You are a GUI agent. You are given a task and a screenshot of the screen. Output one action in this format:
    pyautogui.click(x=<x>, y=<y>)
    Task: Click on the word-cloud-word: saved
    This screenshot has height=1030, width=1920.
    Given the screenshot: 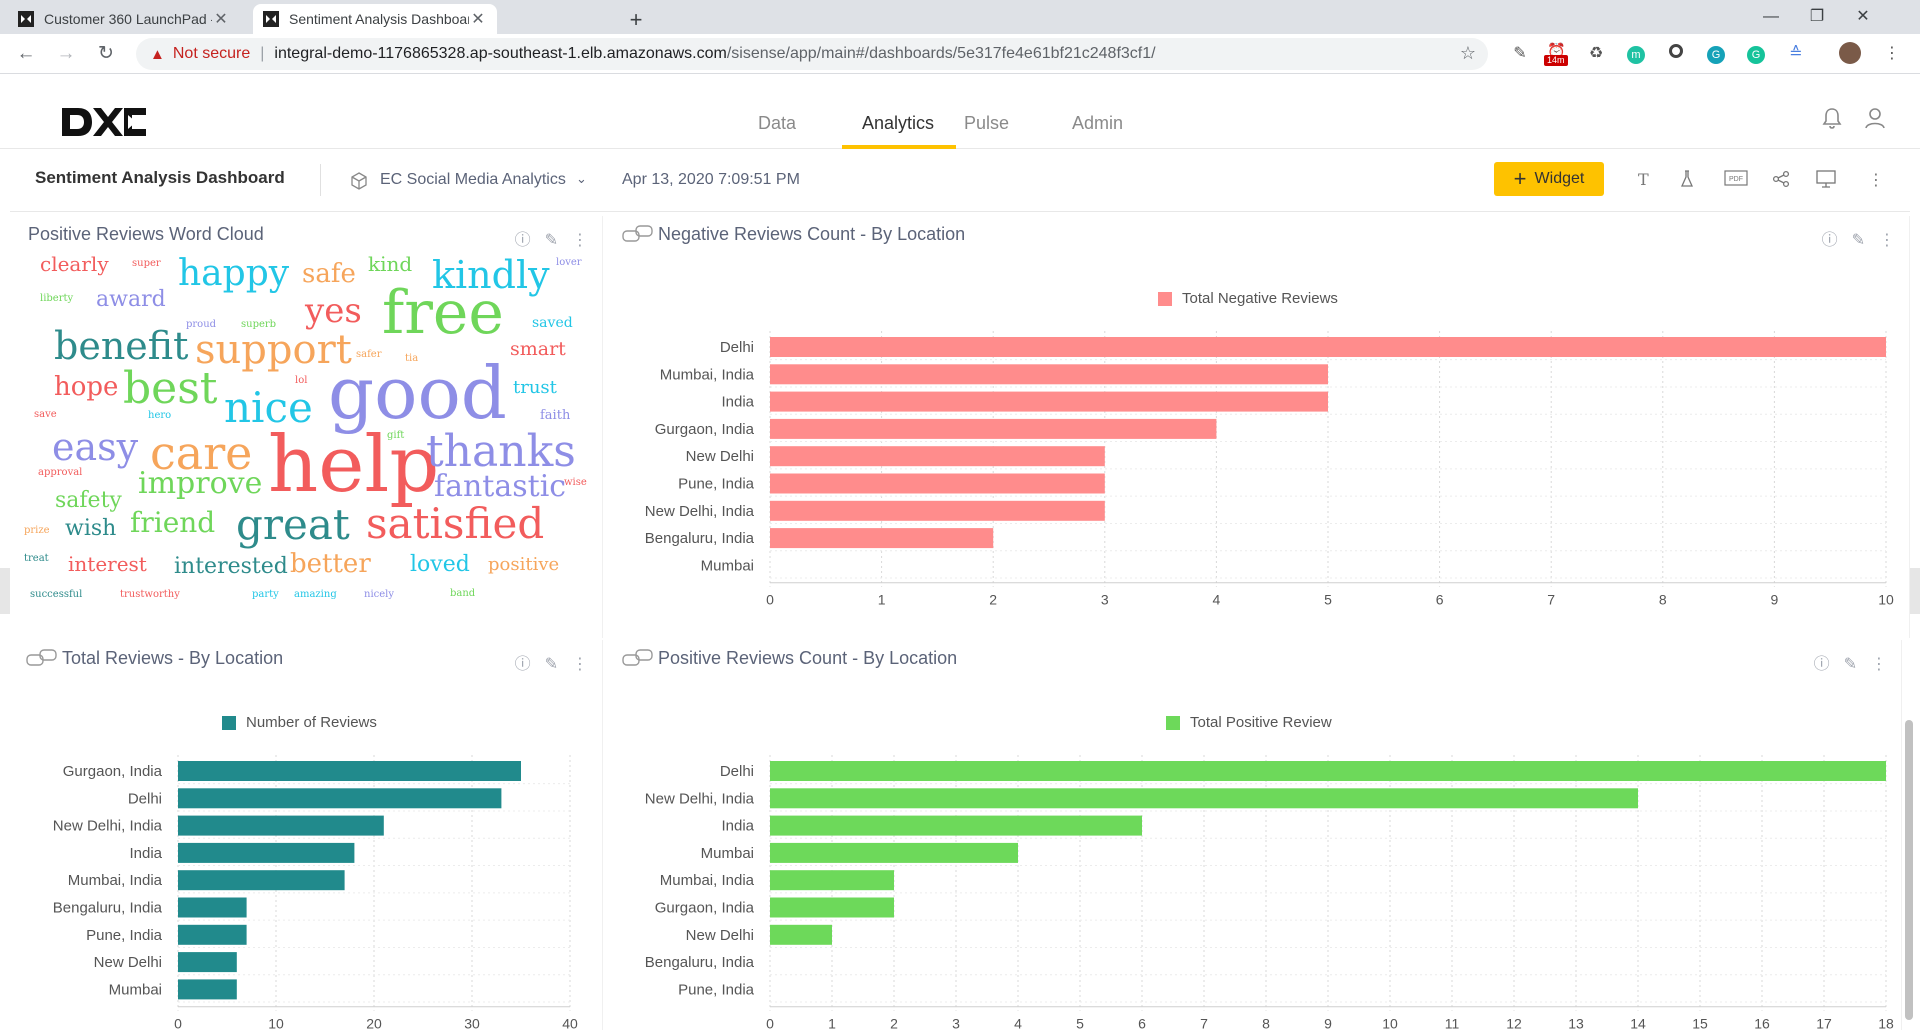 What is the action you would take?
    pyautogui.click(x=552, y=323)
    